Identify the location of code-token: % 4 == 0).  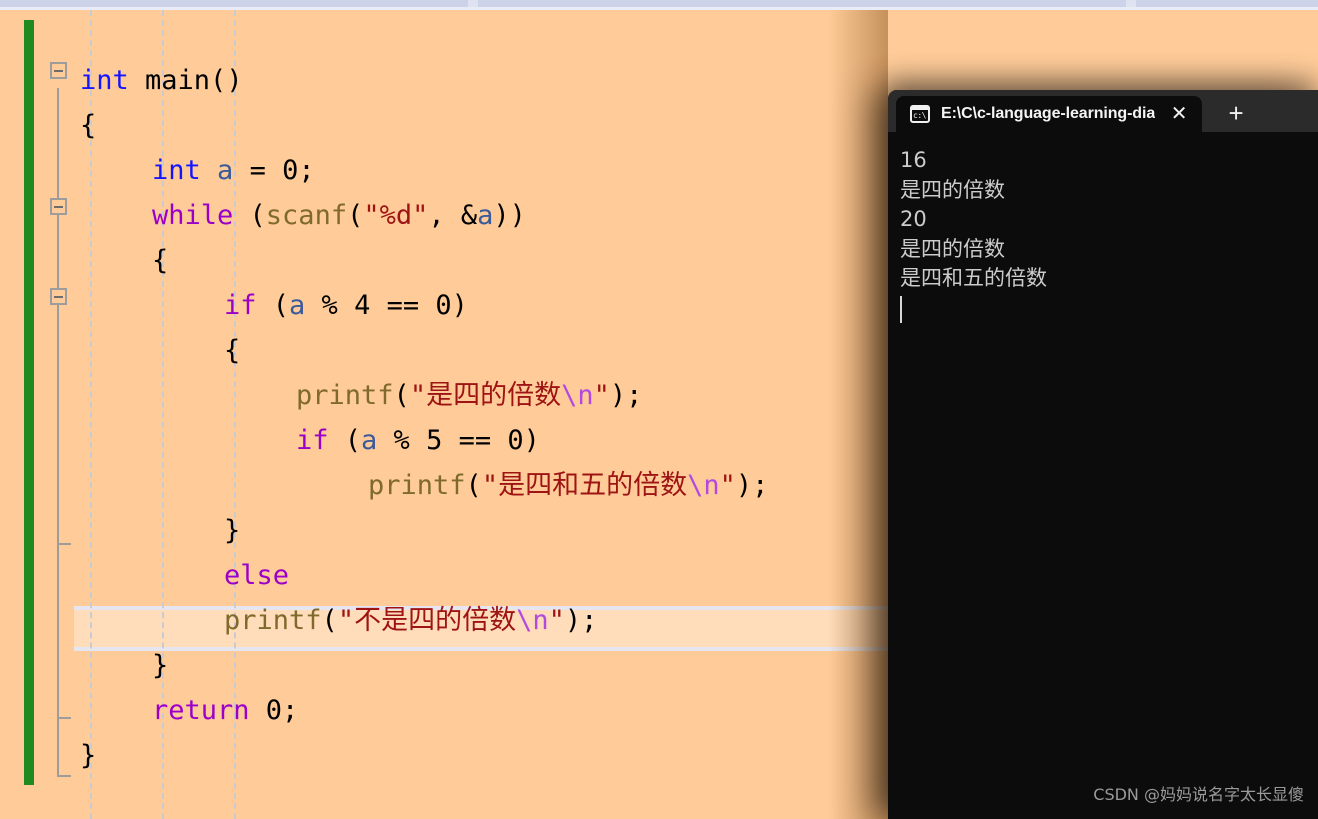
(386, 305).